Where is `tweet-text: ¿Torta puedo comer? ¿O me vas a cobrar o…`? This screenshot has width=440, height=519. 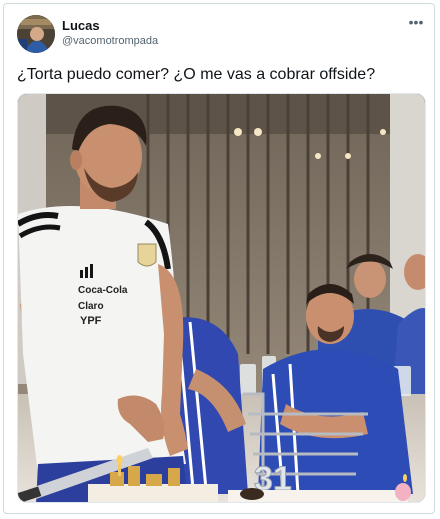 tweet-text: ¿Torta puedo comer? ¿O me vas a cobrar o… is located at coordinates (196, 74).